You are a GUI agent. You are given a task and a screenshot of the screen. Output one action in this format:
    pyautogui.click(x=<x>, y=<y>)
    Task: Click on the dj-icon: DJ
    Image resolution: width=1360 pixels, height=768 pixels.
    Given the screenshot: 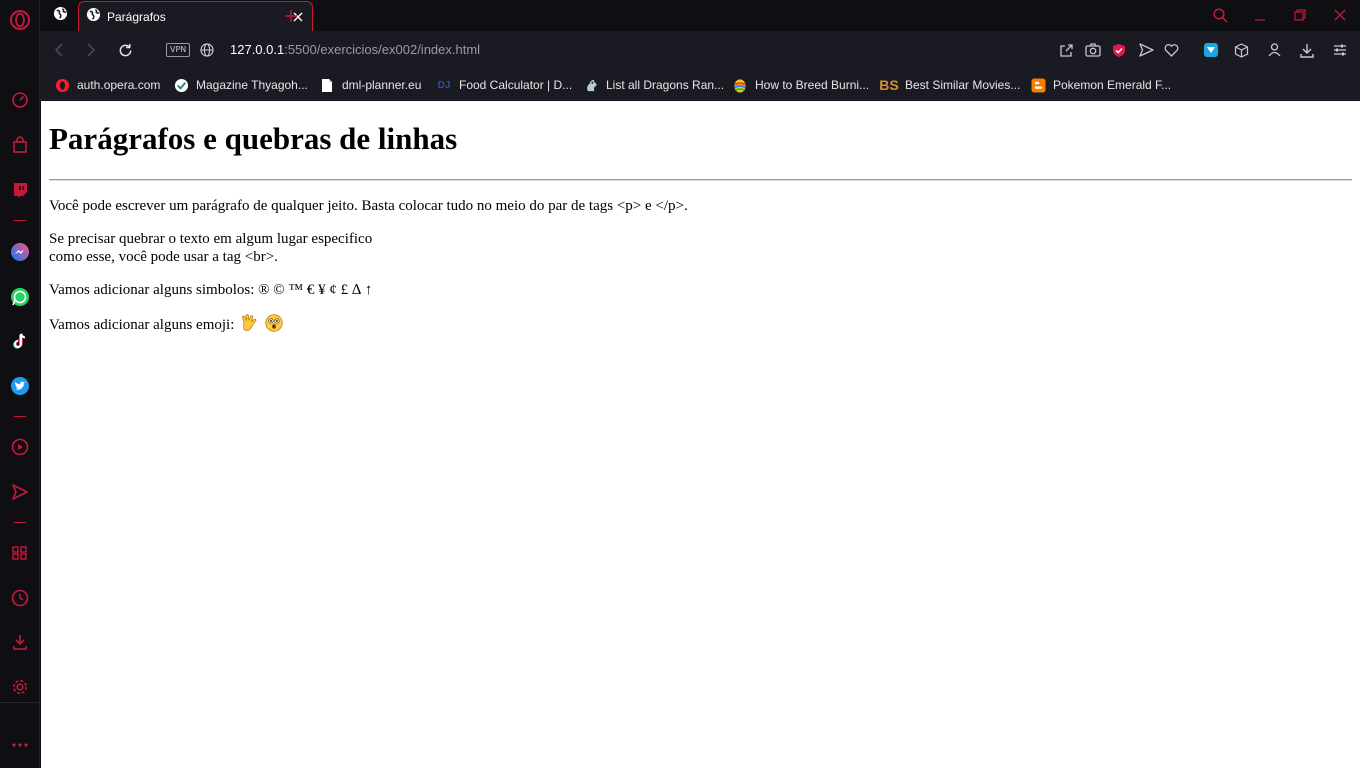 What is the action you would take?
    pyautogui.click(x=444, y=85)
    